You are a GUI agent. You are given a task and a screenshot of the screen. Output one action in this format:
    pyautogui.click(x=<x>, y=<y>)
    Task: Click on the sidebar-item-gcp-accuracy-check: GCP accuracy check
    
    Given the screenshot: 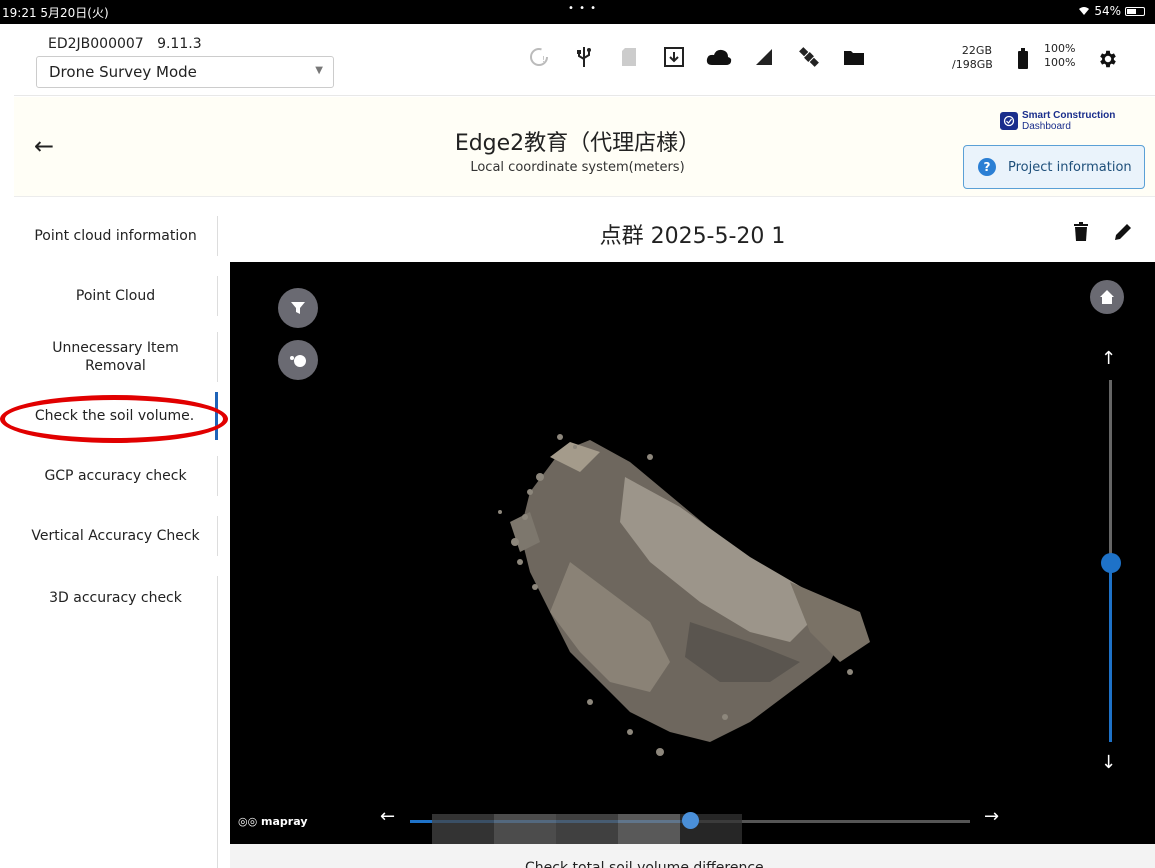 What is the action you would take?
    pyautogui.click(x=116, y=476)
    